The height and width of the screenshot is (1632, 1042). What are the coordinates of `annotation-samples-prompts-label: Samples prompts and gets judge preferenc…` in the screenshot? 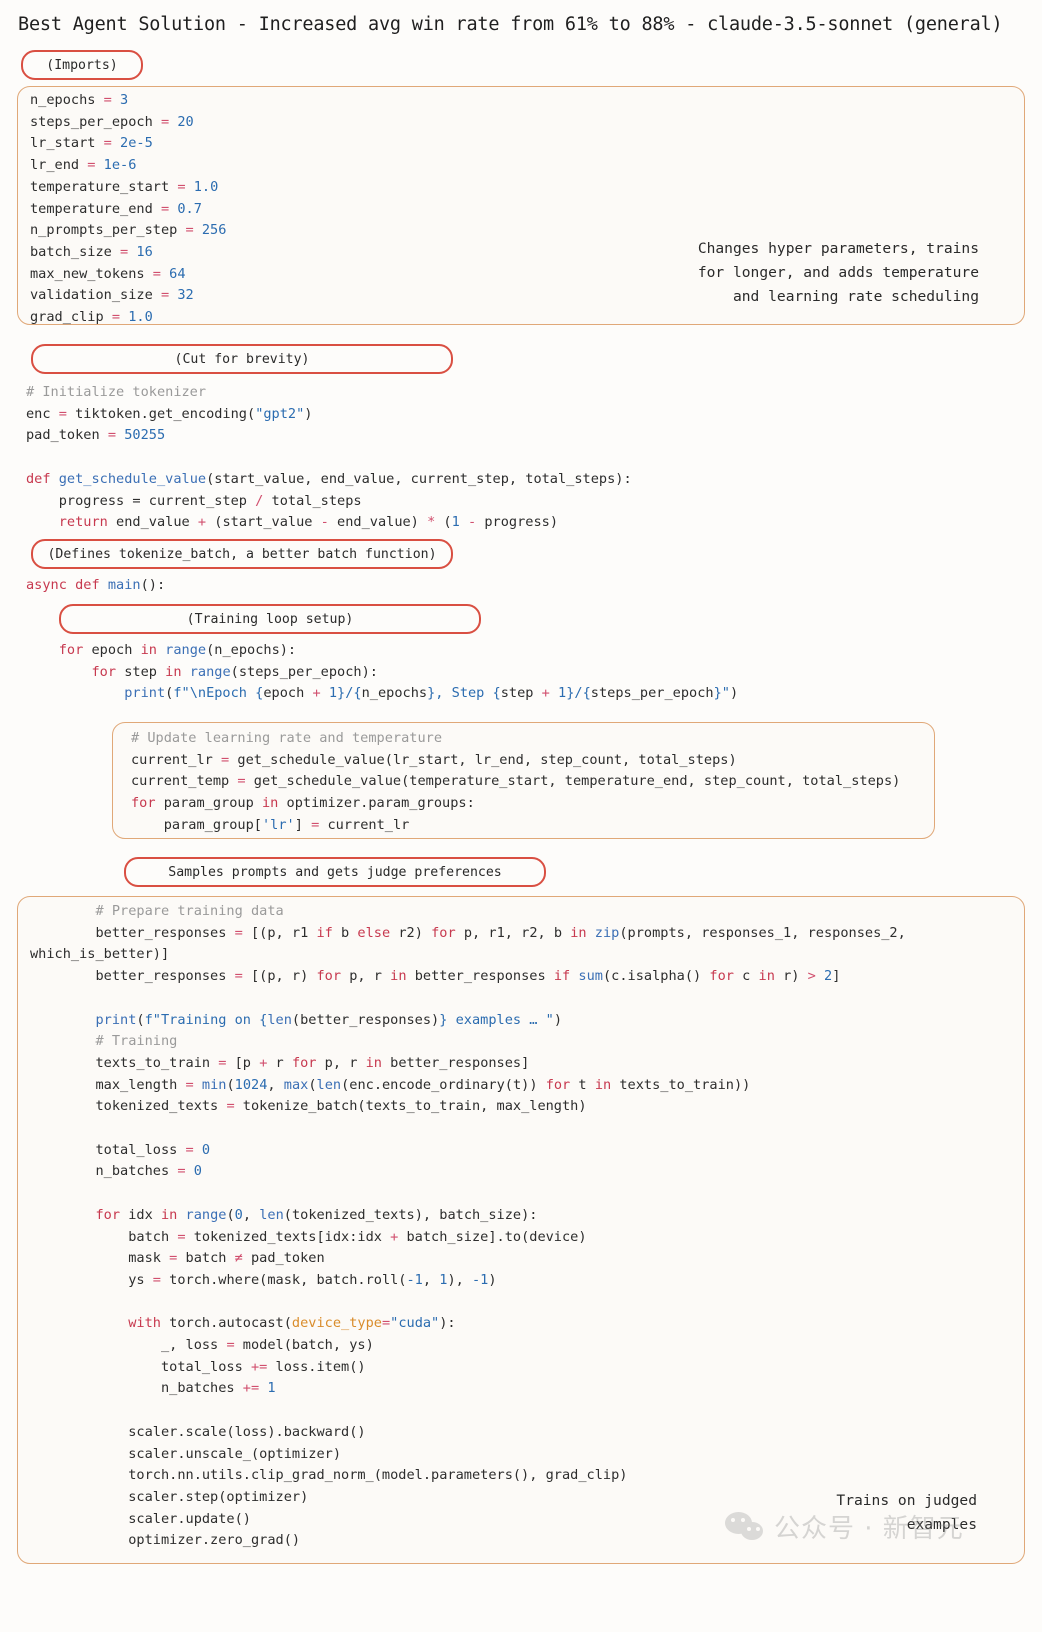 It's located at (335, 872).